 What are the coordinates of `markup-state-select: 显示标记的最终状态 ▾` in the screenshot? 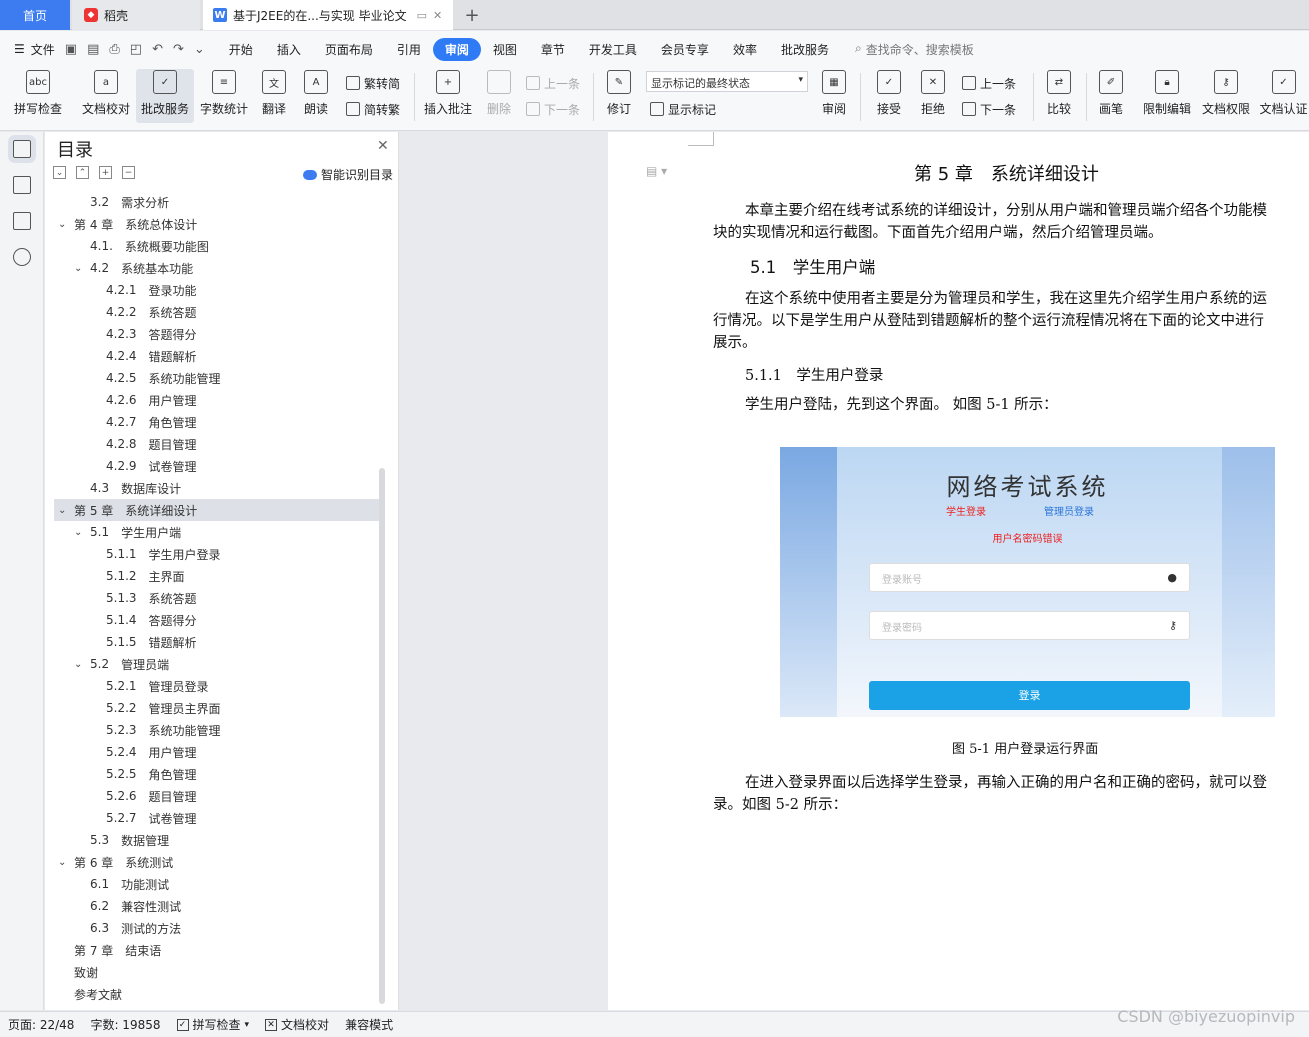 It's located at (727, 81).